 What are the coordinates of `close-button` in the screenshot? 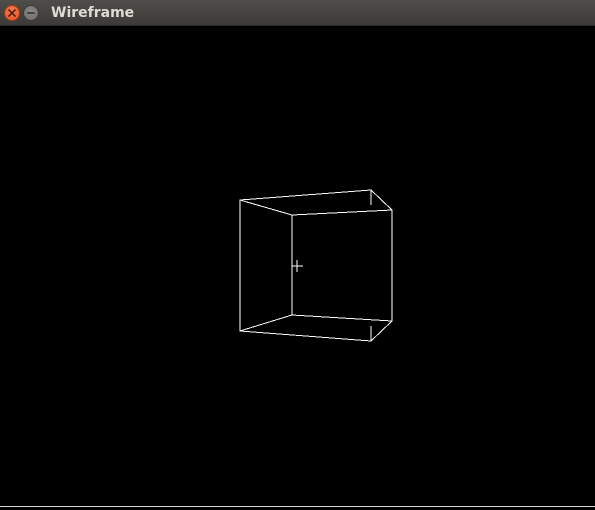 It's located at (12, 13).